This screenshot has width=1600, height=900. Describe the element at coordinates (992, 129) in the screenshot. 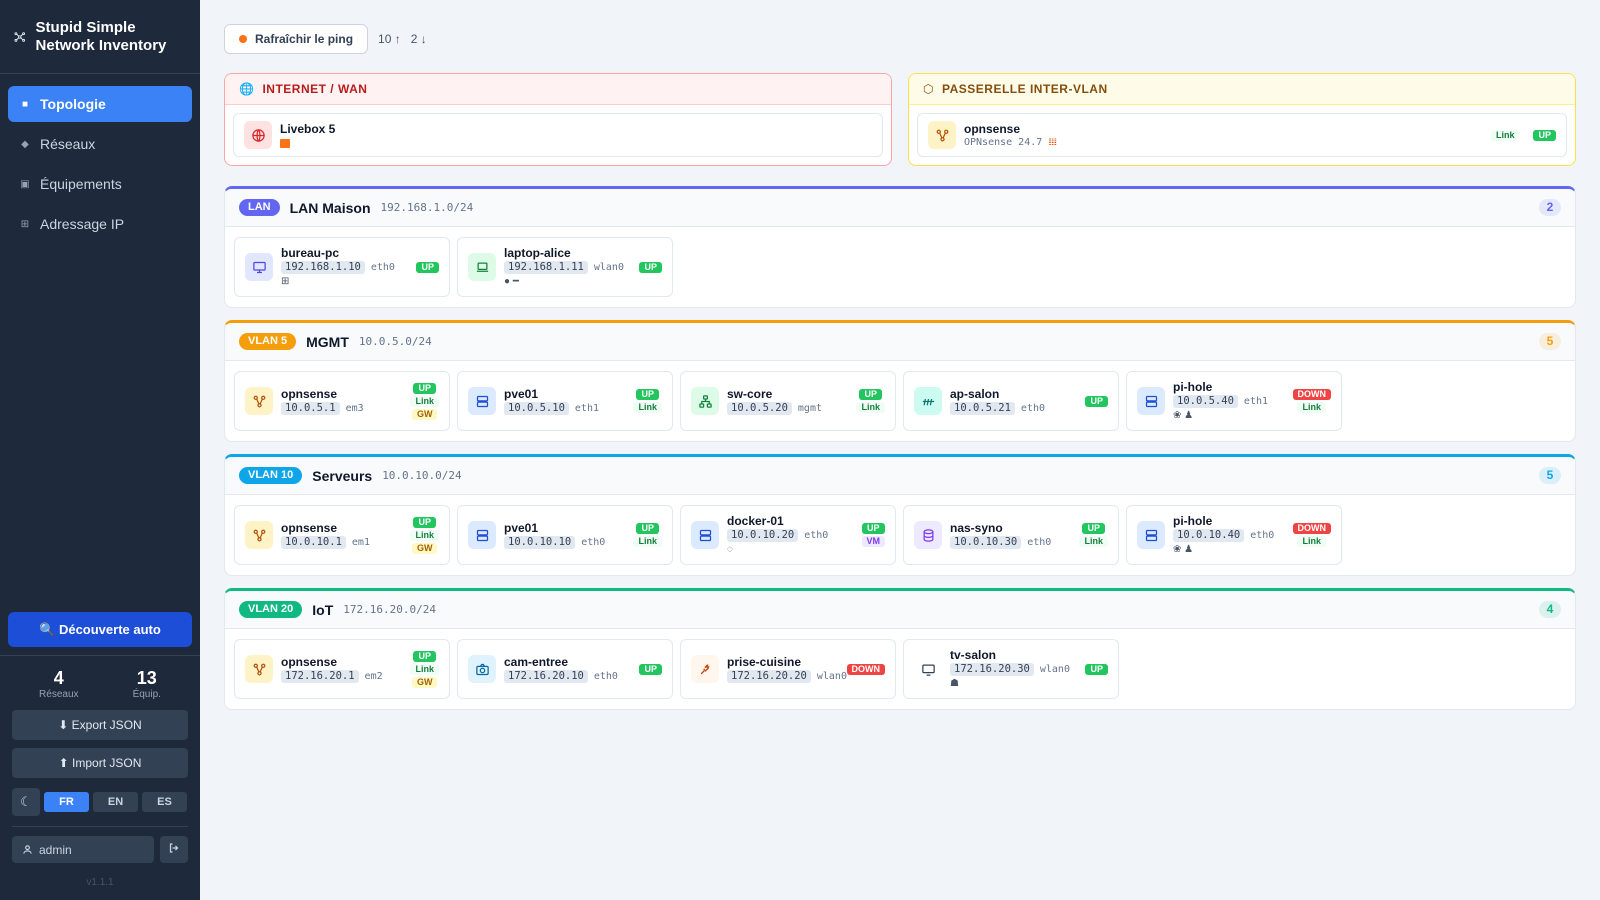

I see `gateway-device-name: opnsense` at that location.